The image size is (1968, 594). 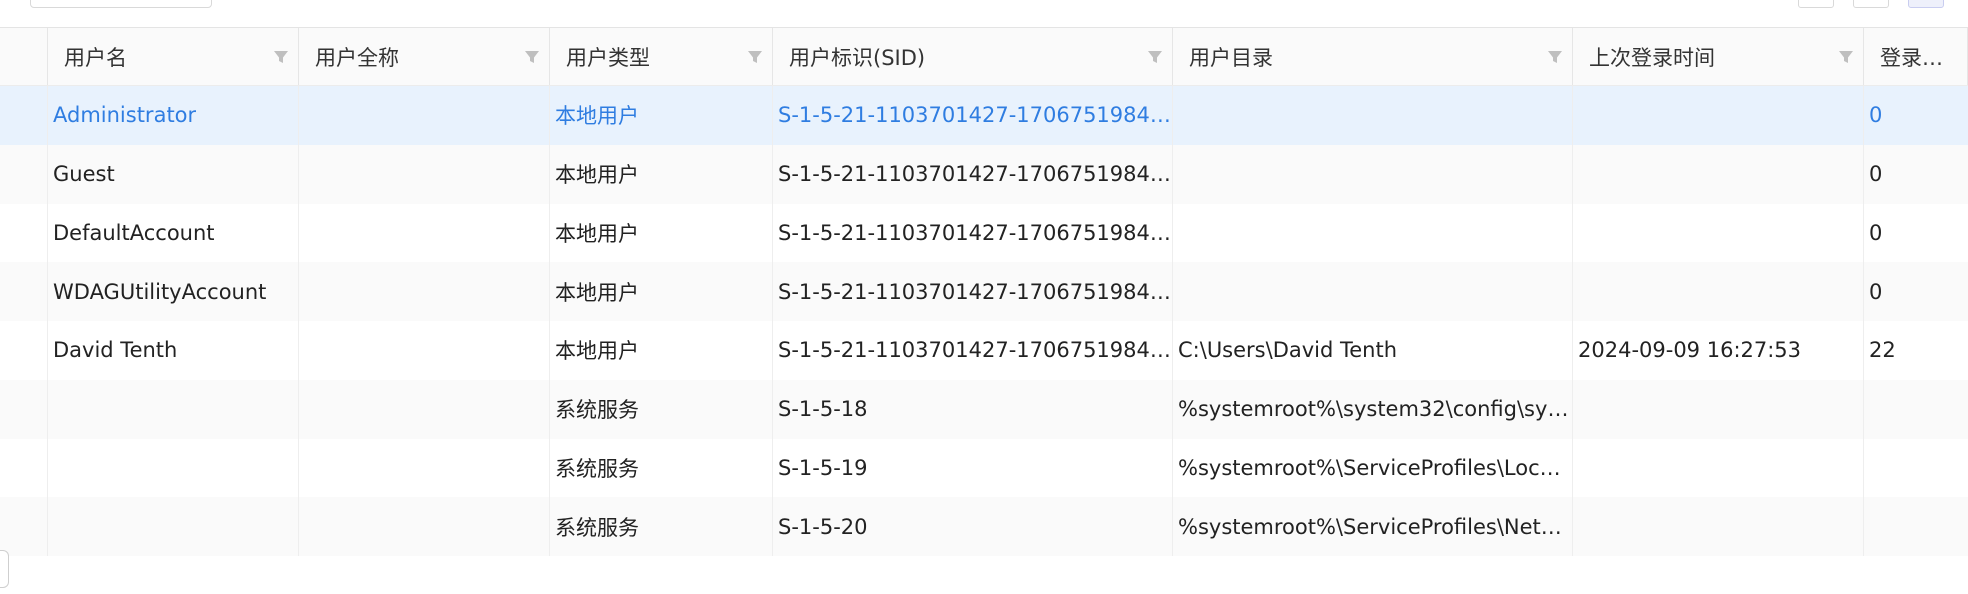 I want to click on search-box, so click(x=121, y=4).